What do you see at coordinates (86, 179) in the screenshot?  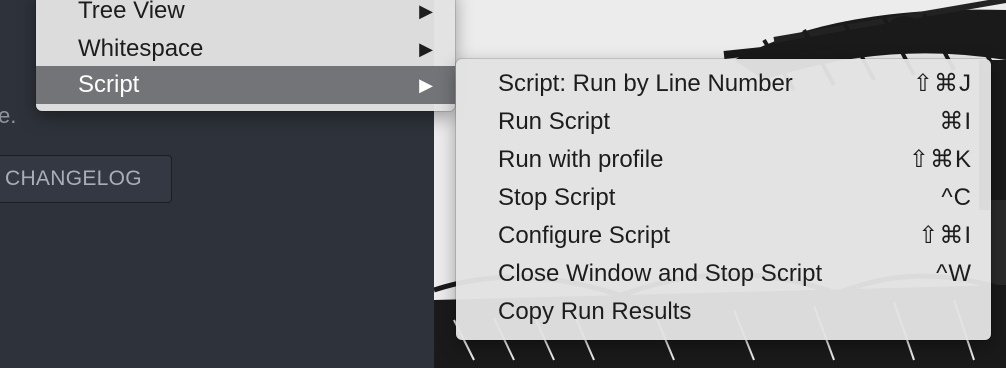 I see `changelog-button: CHANGELOG` at bounding box center [86, 179].